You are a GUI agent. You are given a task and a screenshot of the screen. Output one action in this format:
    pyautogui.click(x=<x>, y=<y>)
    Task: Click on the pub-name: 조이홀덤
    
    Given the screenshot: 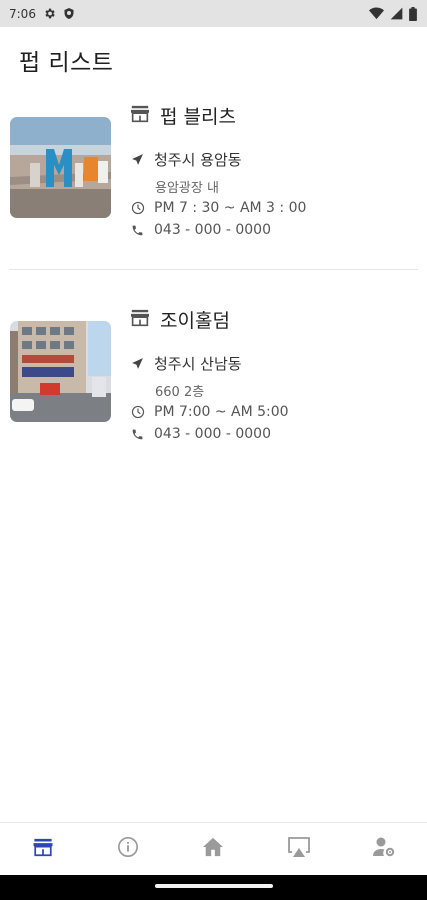 What is the action you would take?
    pyautogui.click(x=195, y=321)
    